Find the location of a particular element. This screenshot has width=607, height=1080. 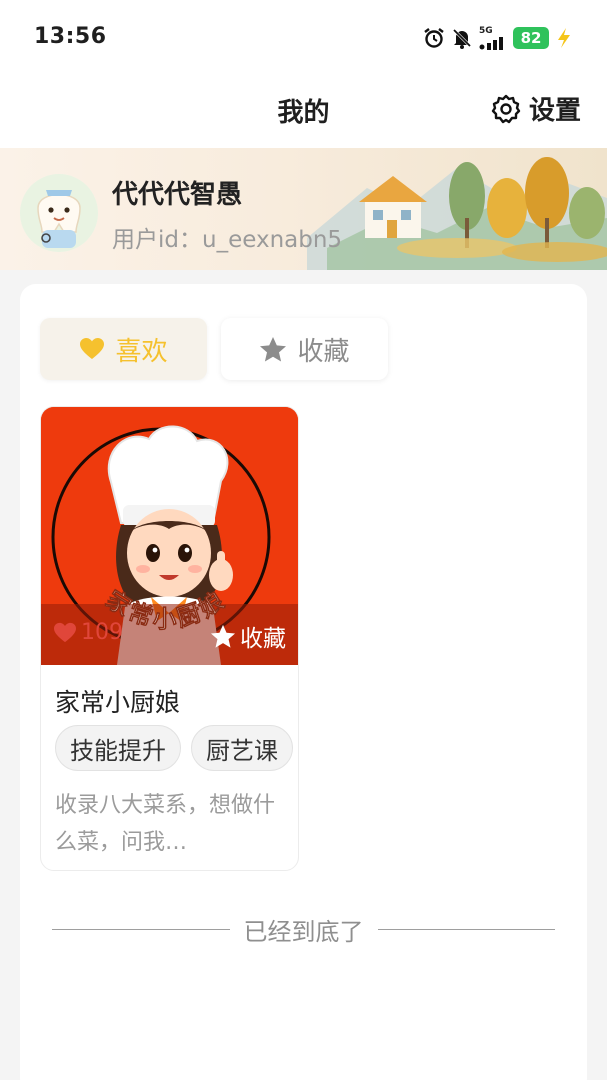

favorite-label: 收藏 is located at coordinates (263, 639).